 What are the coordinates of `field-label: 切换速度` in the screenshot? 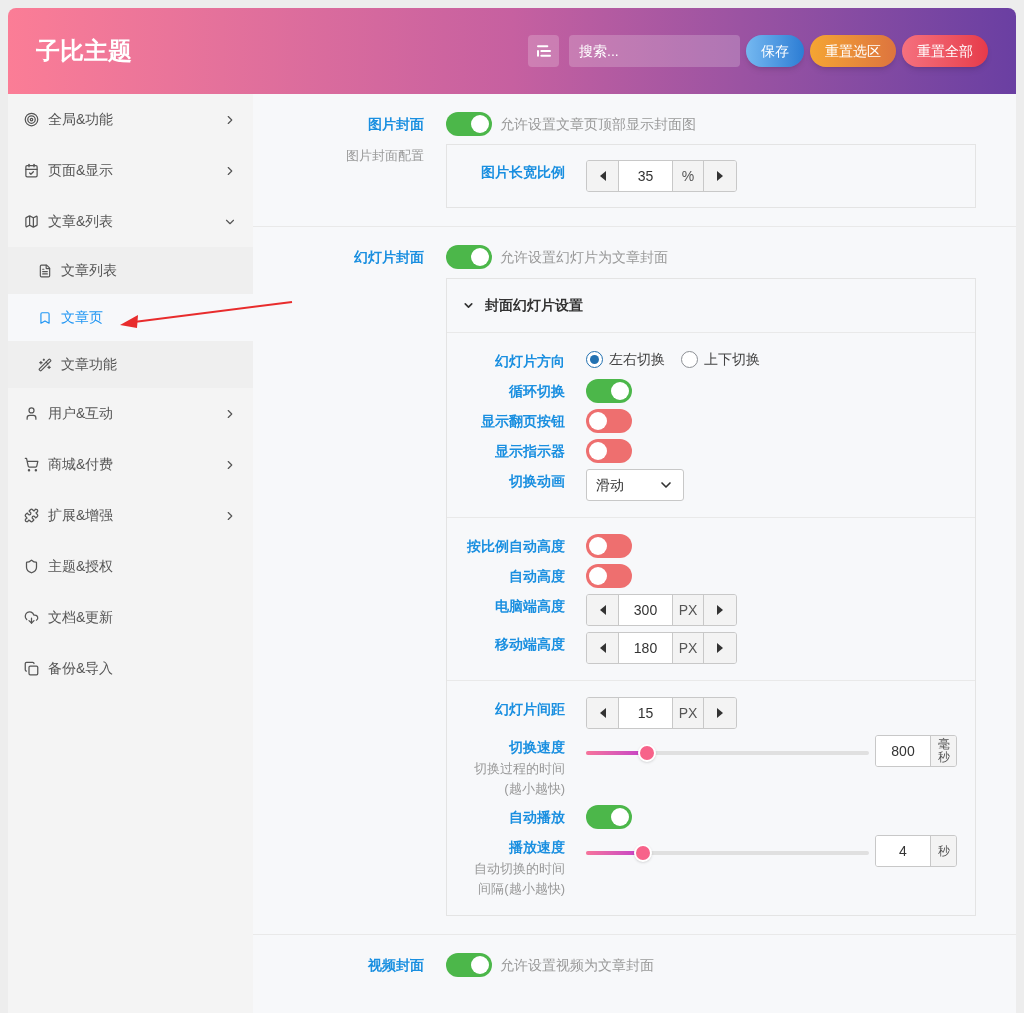 It's located at (537, 747).